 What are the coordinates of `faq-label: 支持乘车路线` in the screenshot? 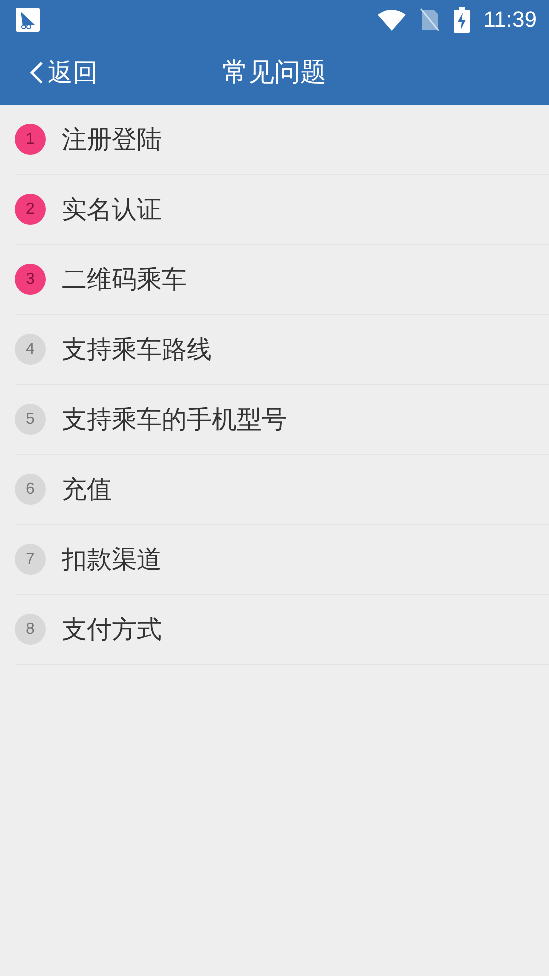 It's located at (137, 350).